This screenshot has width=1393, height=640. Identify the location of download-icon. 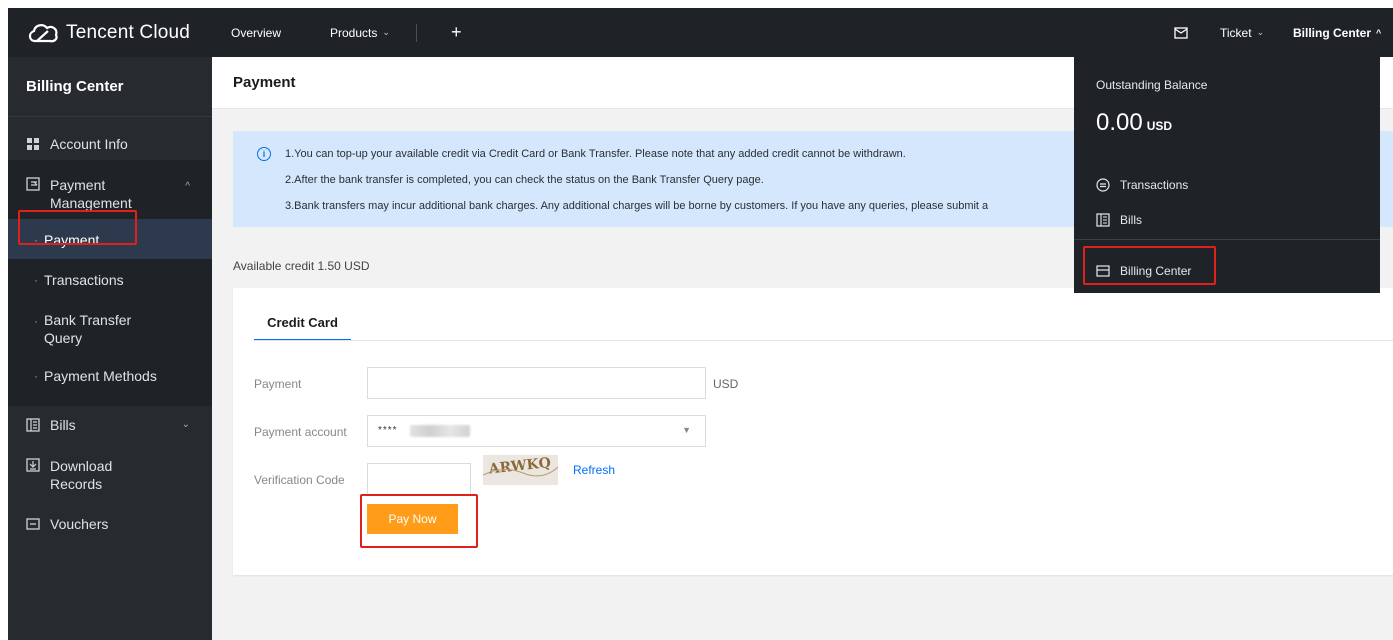
(33, 465).